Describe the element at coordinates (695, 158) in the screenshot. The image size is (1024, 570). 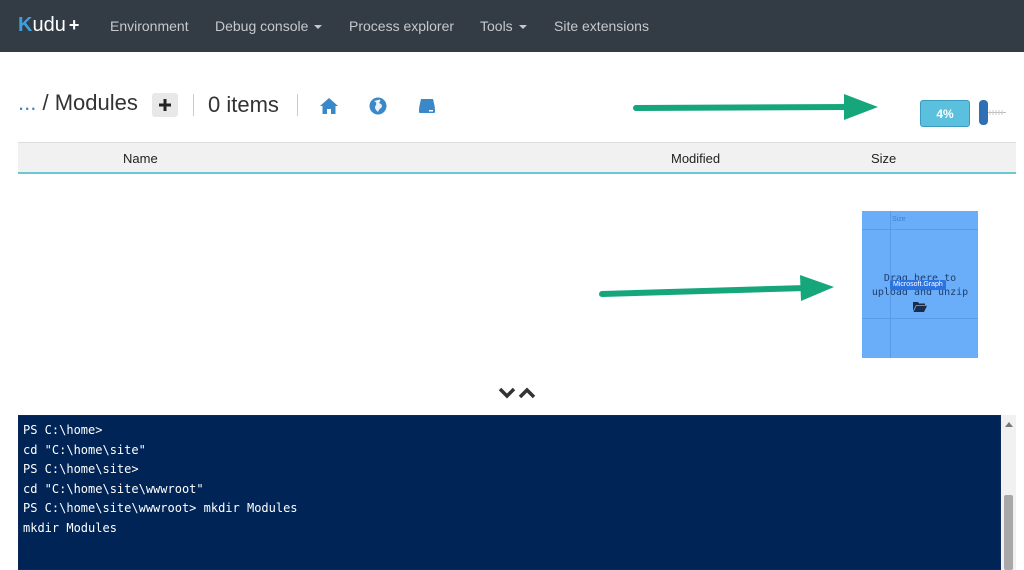
I see `column-header-modified: Modified` at that location.